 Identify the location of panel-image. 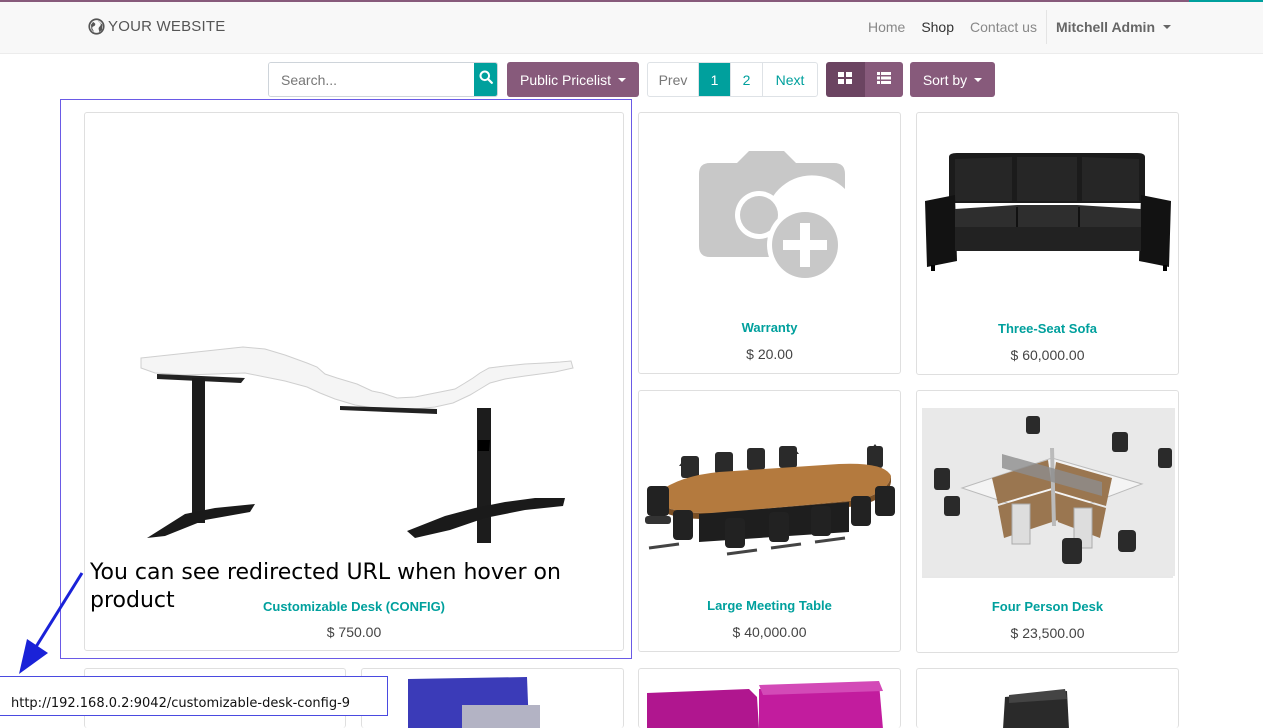
(474, 702).